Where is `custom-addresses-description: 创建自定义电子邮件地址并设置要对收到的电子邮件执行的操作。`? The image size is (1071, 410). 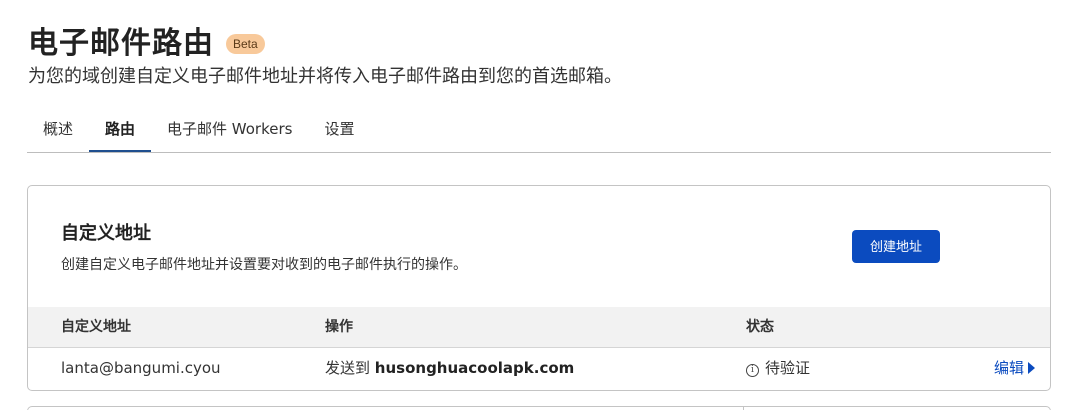
custom-addresses-description: 创建自定义电子邮件地址并设置要对收到的电子邮件执行的操作。 is located at coordinates (264, 265).